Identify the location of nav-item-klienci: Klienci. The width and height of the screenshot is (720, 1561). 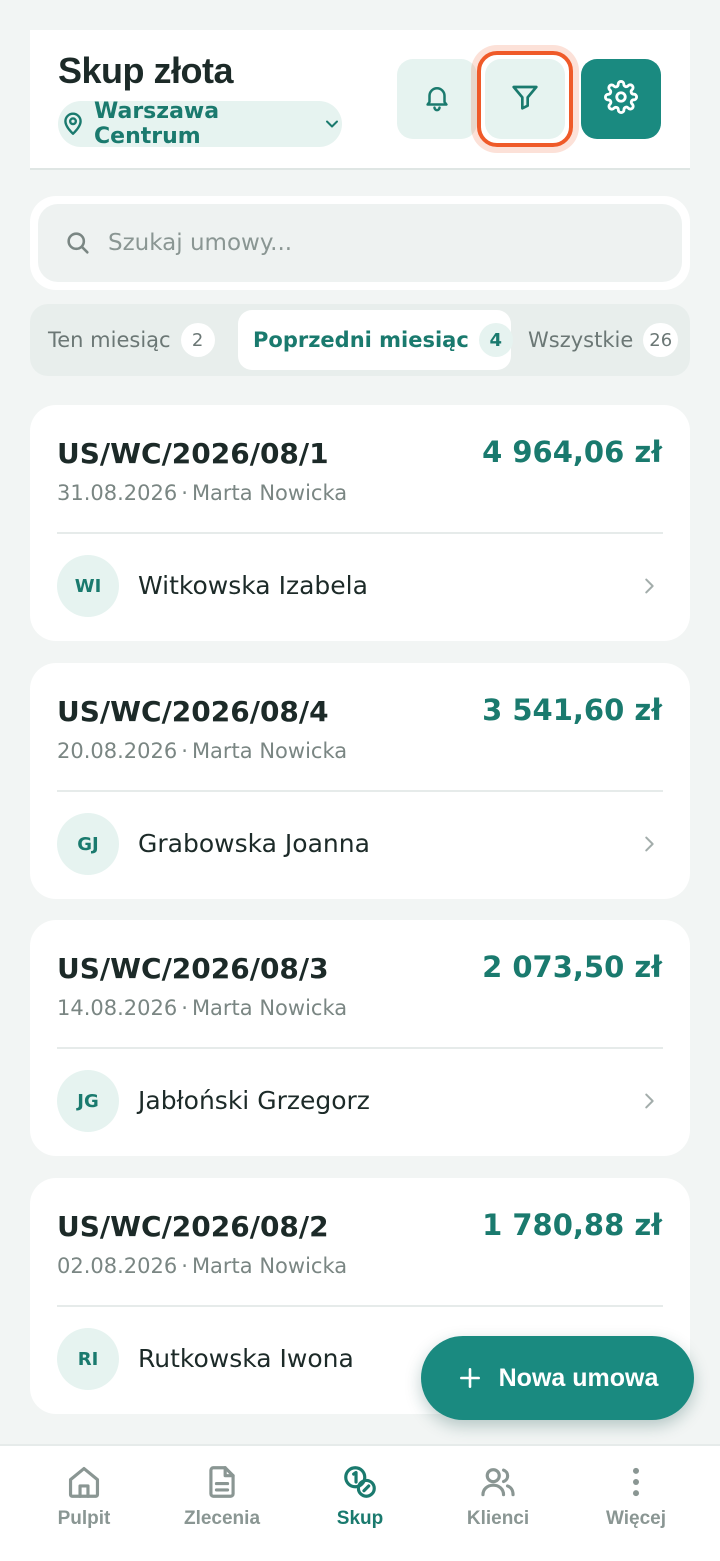
(498, 1507).